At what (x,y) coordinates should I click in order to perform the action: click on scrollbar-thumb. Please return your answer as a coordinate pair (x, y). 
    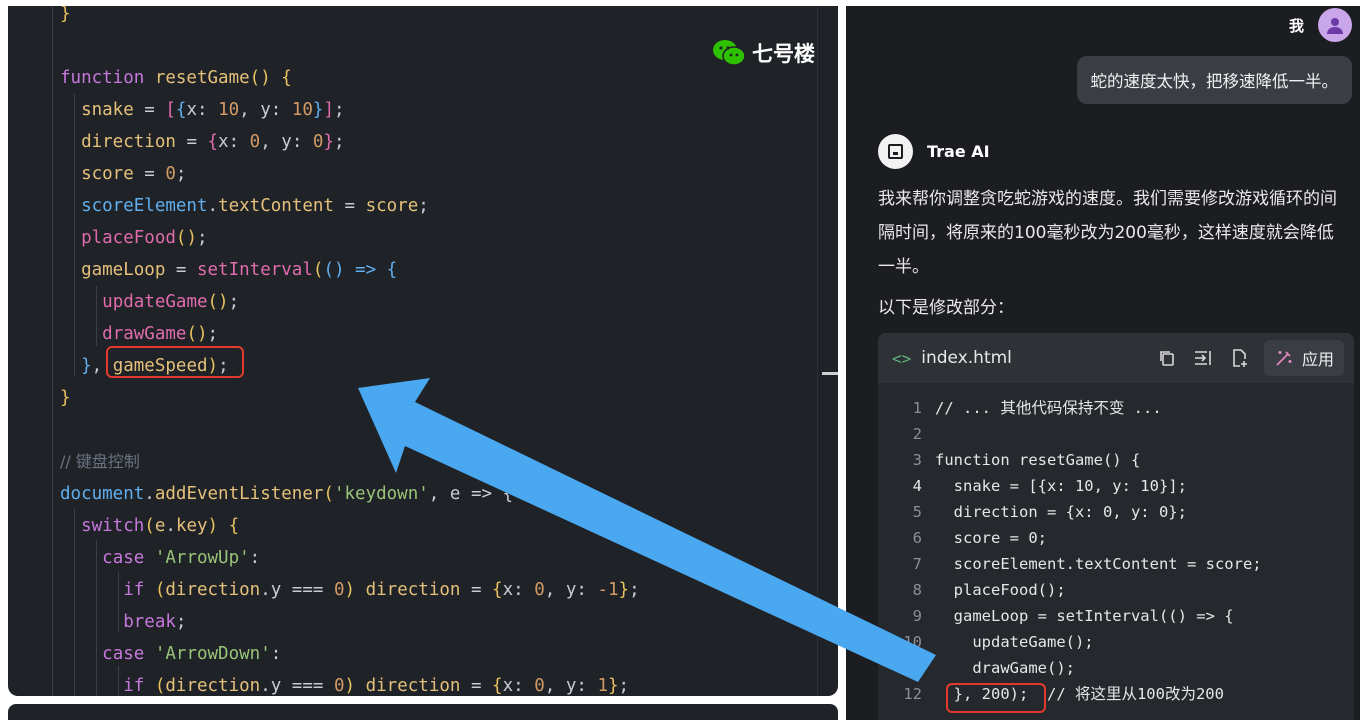
    Looking at the image, I should click on (830, 373).